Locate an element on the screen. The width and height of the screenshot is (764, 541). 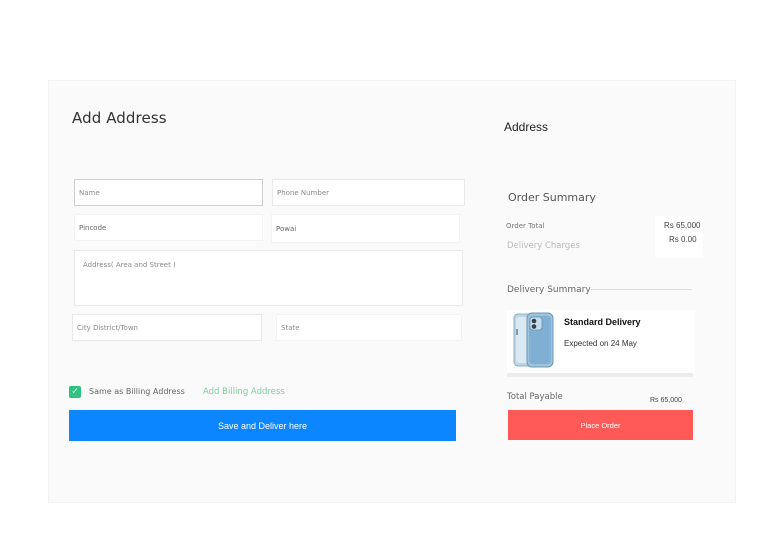
name-input is located at coordinates (168, 192).